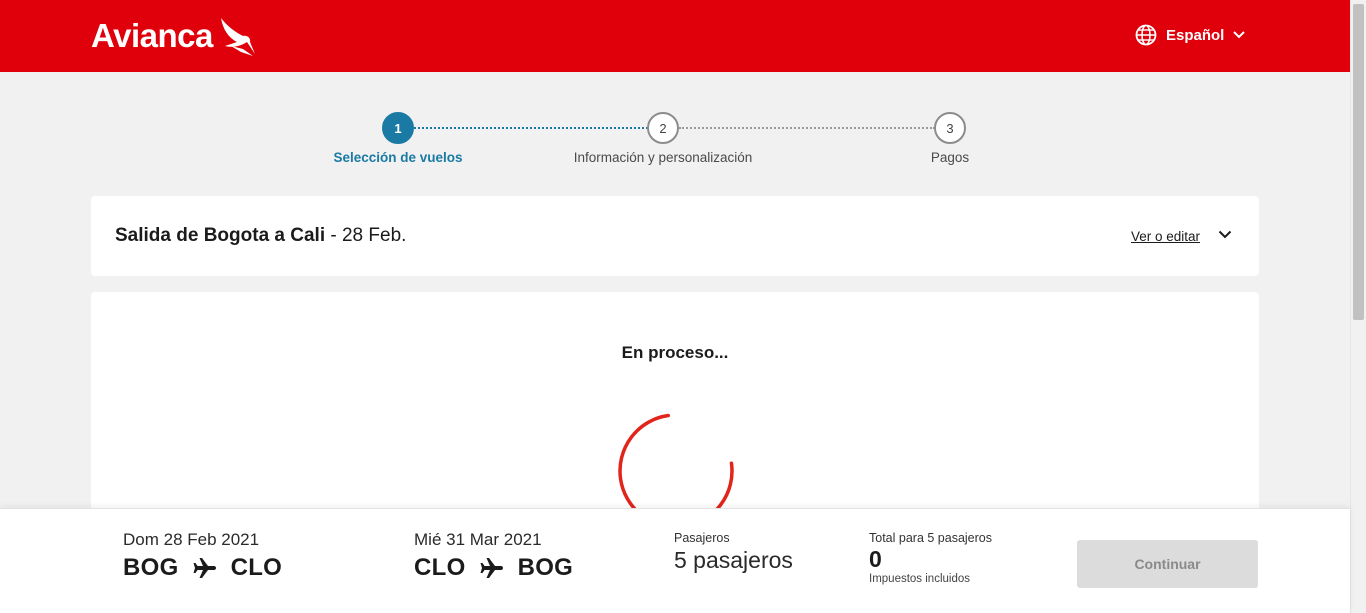 Image resolution: width=1366 pixels, height=613 pixels. Describe the element at coordinates (1195, 35) in the screenshot. I see `language-label: Español` at that location.